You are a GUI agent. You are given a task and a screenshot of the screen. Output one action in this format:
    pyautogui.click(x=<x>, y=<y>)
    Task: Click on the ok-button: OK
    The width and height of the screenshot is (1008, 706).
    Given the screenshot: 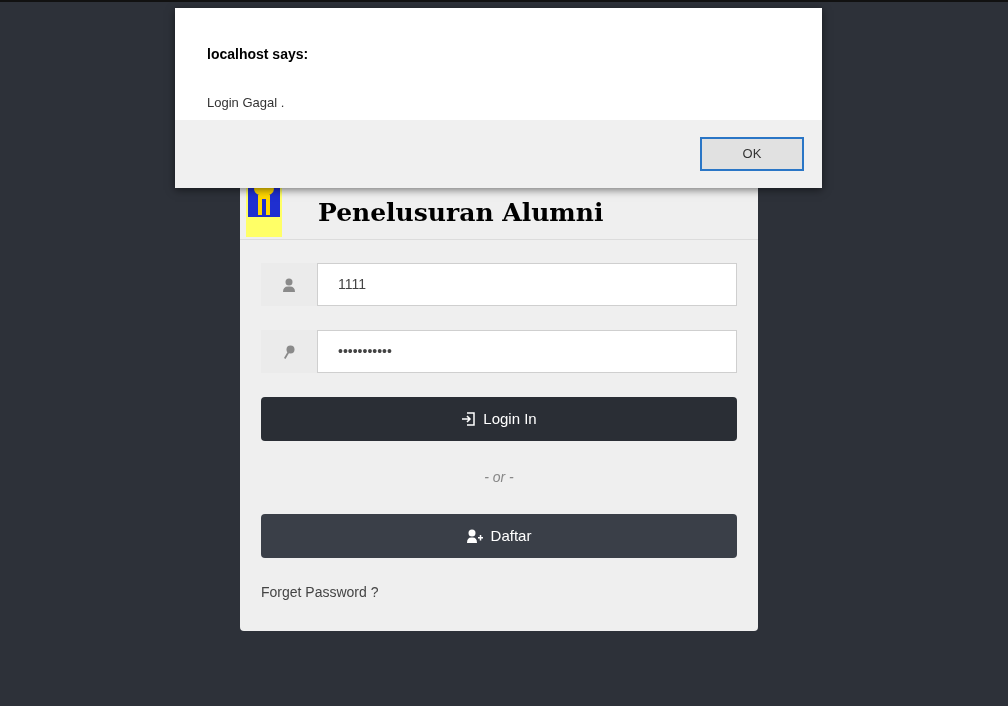 What is the action you would take?
    pyautogui.click(x=752, y=154)
    